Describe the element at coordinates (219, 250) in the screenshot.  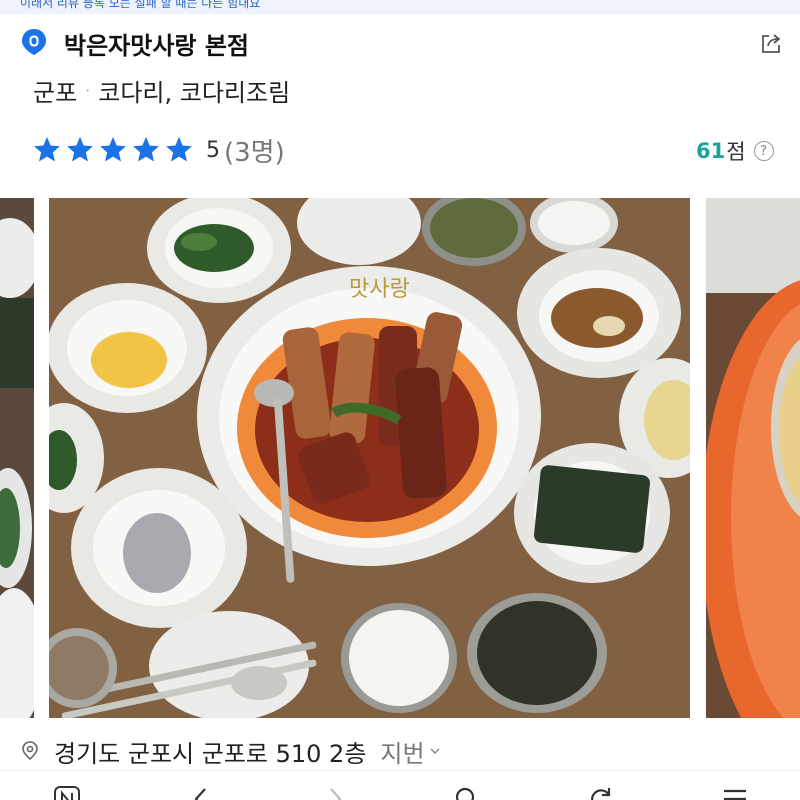
I see `side-dish-greens` at that location.